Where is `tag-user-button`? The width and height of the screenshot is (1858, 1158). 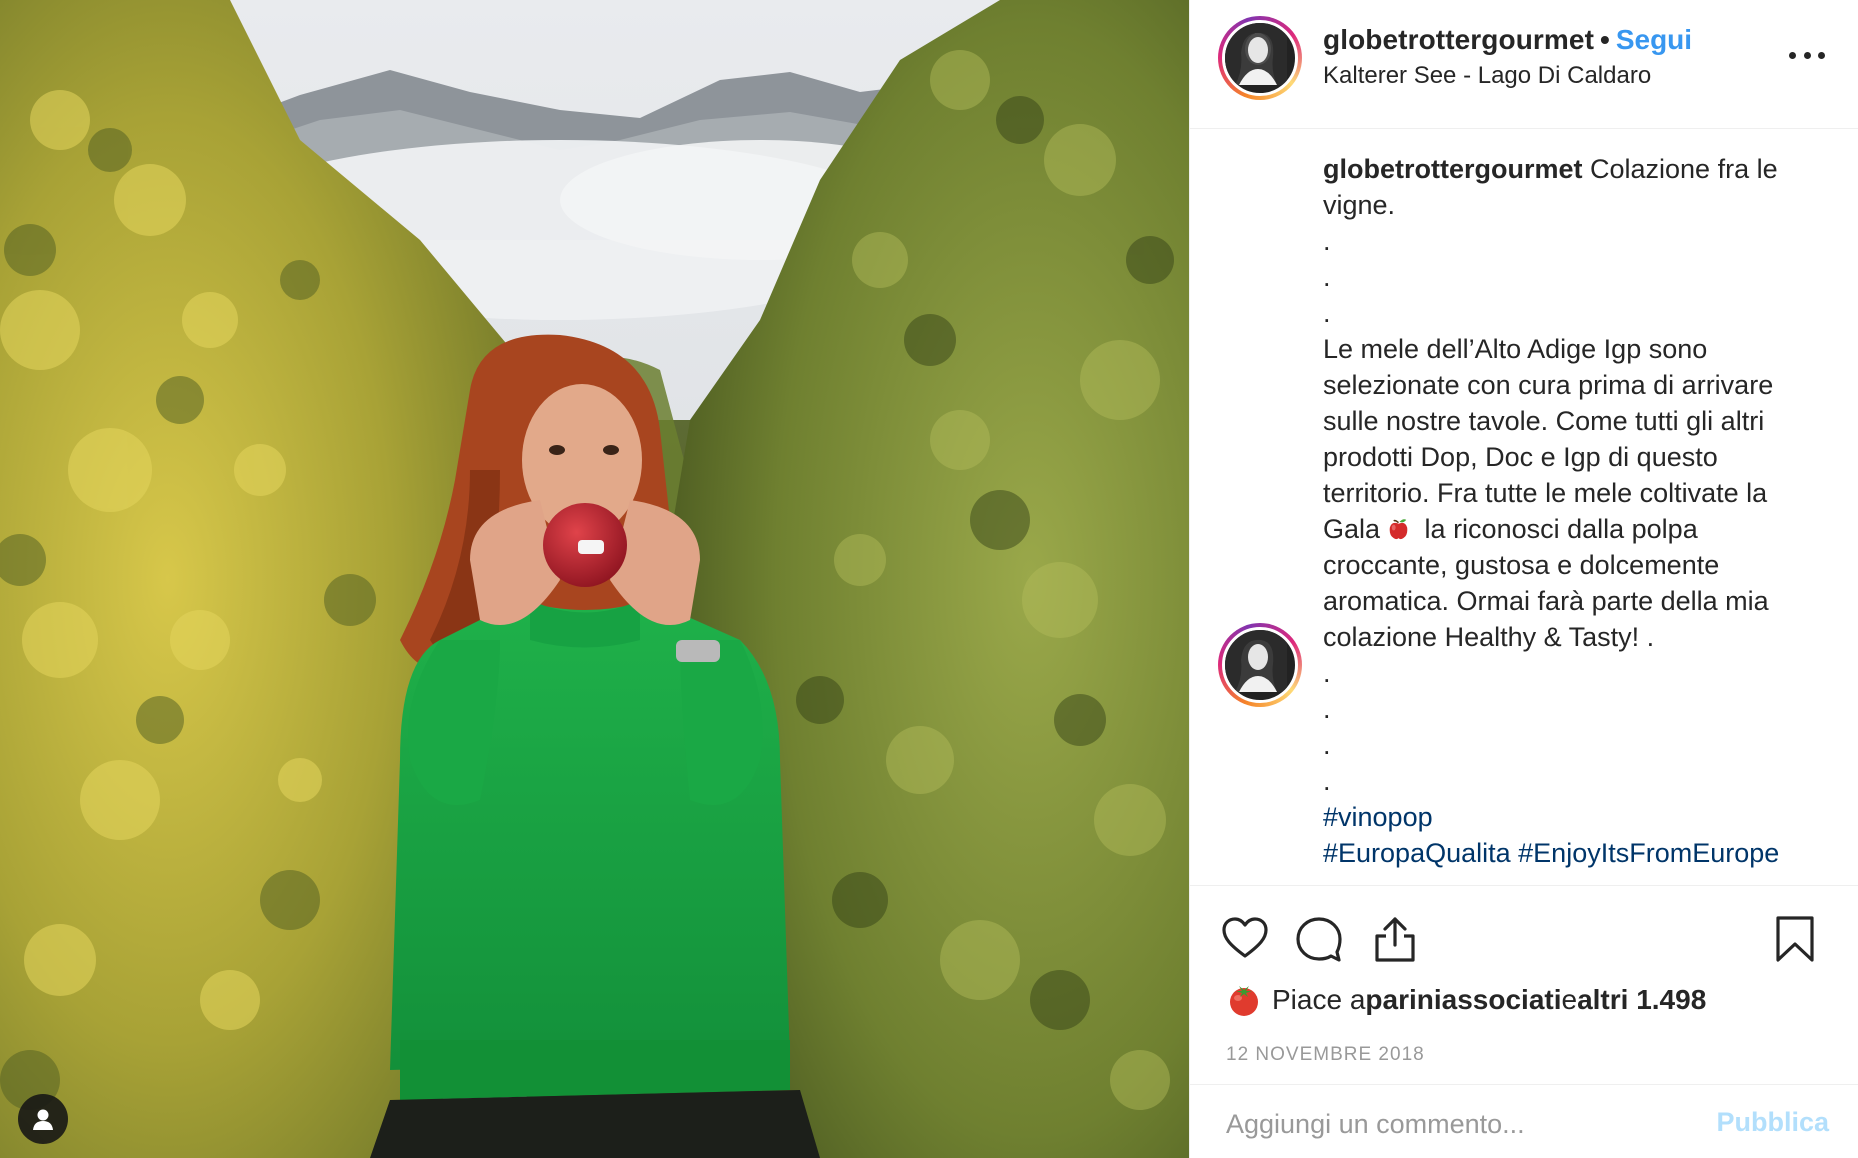 tag-user-button is located at coordinates (43, 1119).